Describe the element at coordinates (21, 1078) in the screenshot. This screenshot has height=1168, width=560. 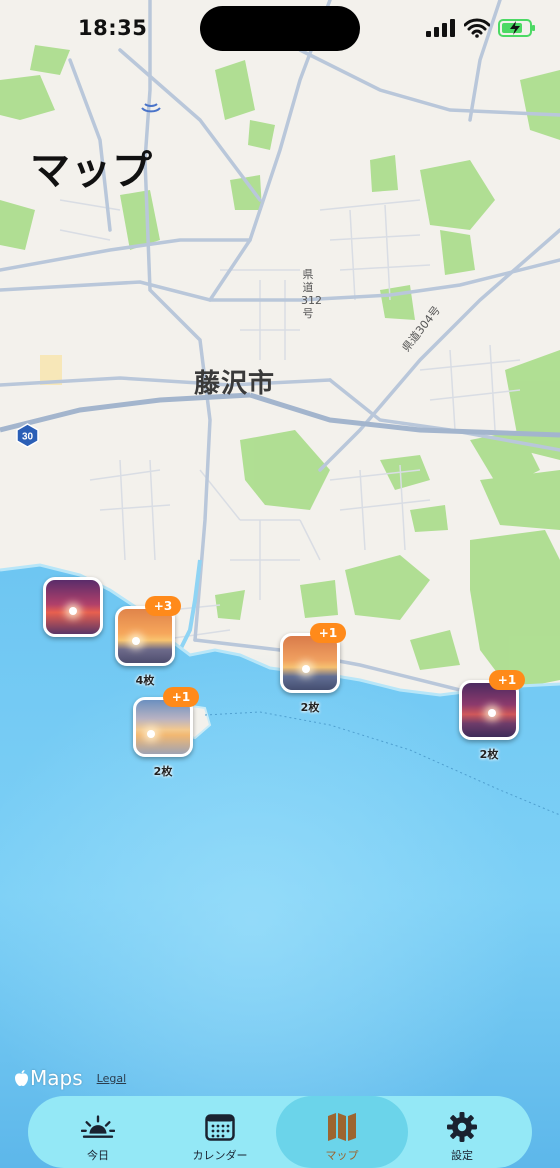
I see `apple-logo-icon` at that location.